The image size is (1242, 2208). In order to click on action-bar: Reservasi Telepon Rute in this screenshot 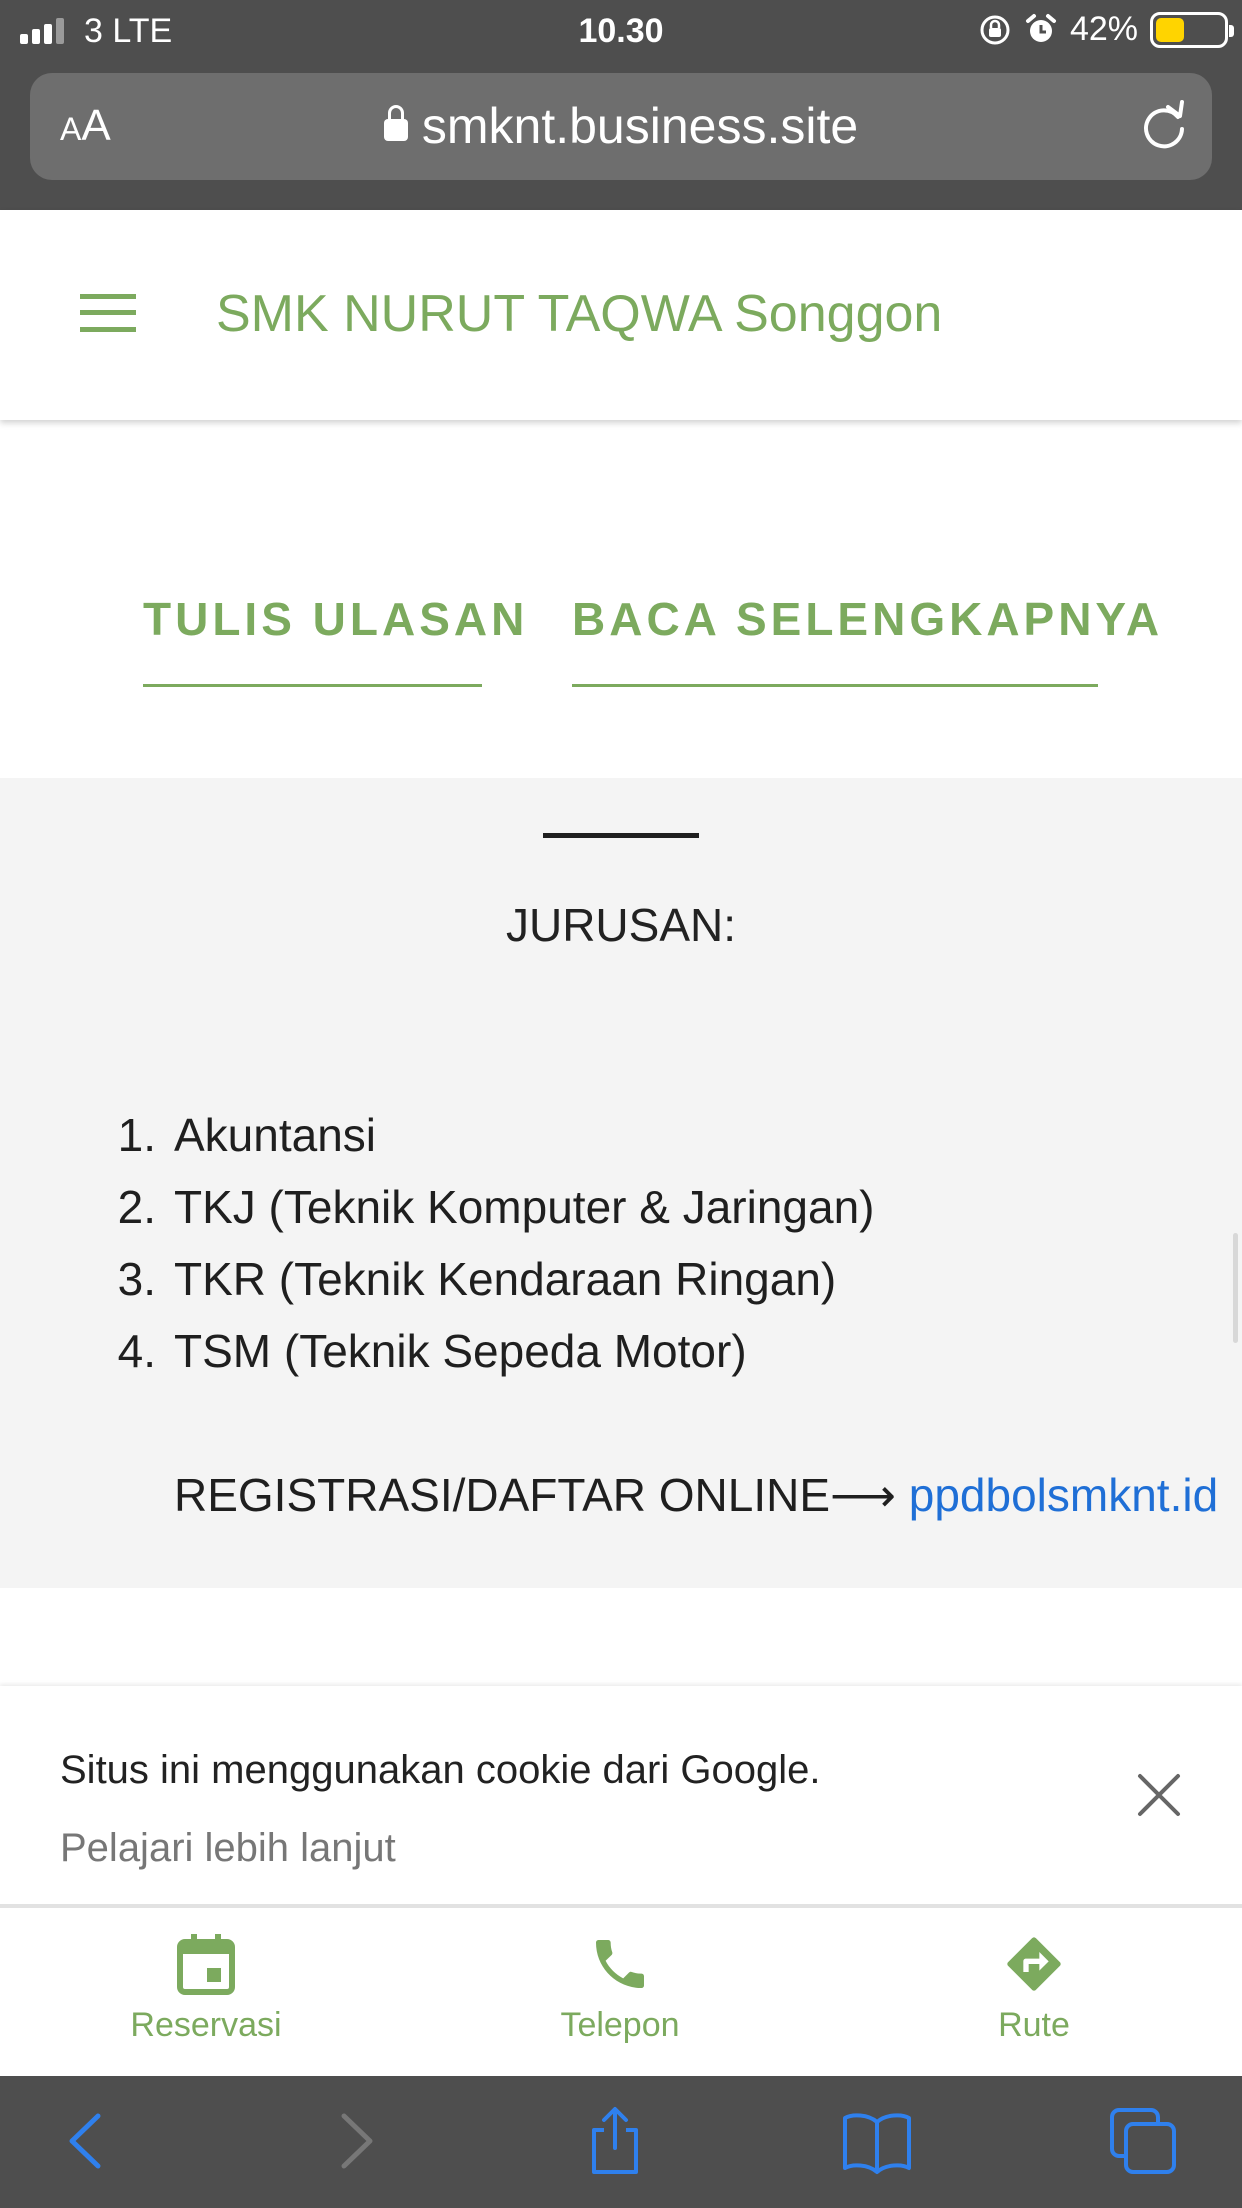, I will do `click(621, 1990)`.